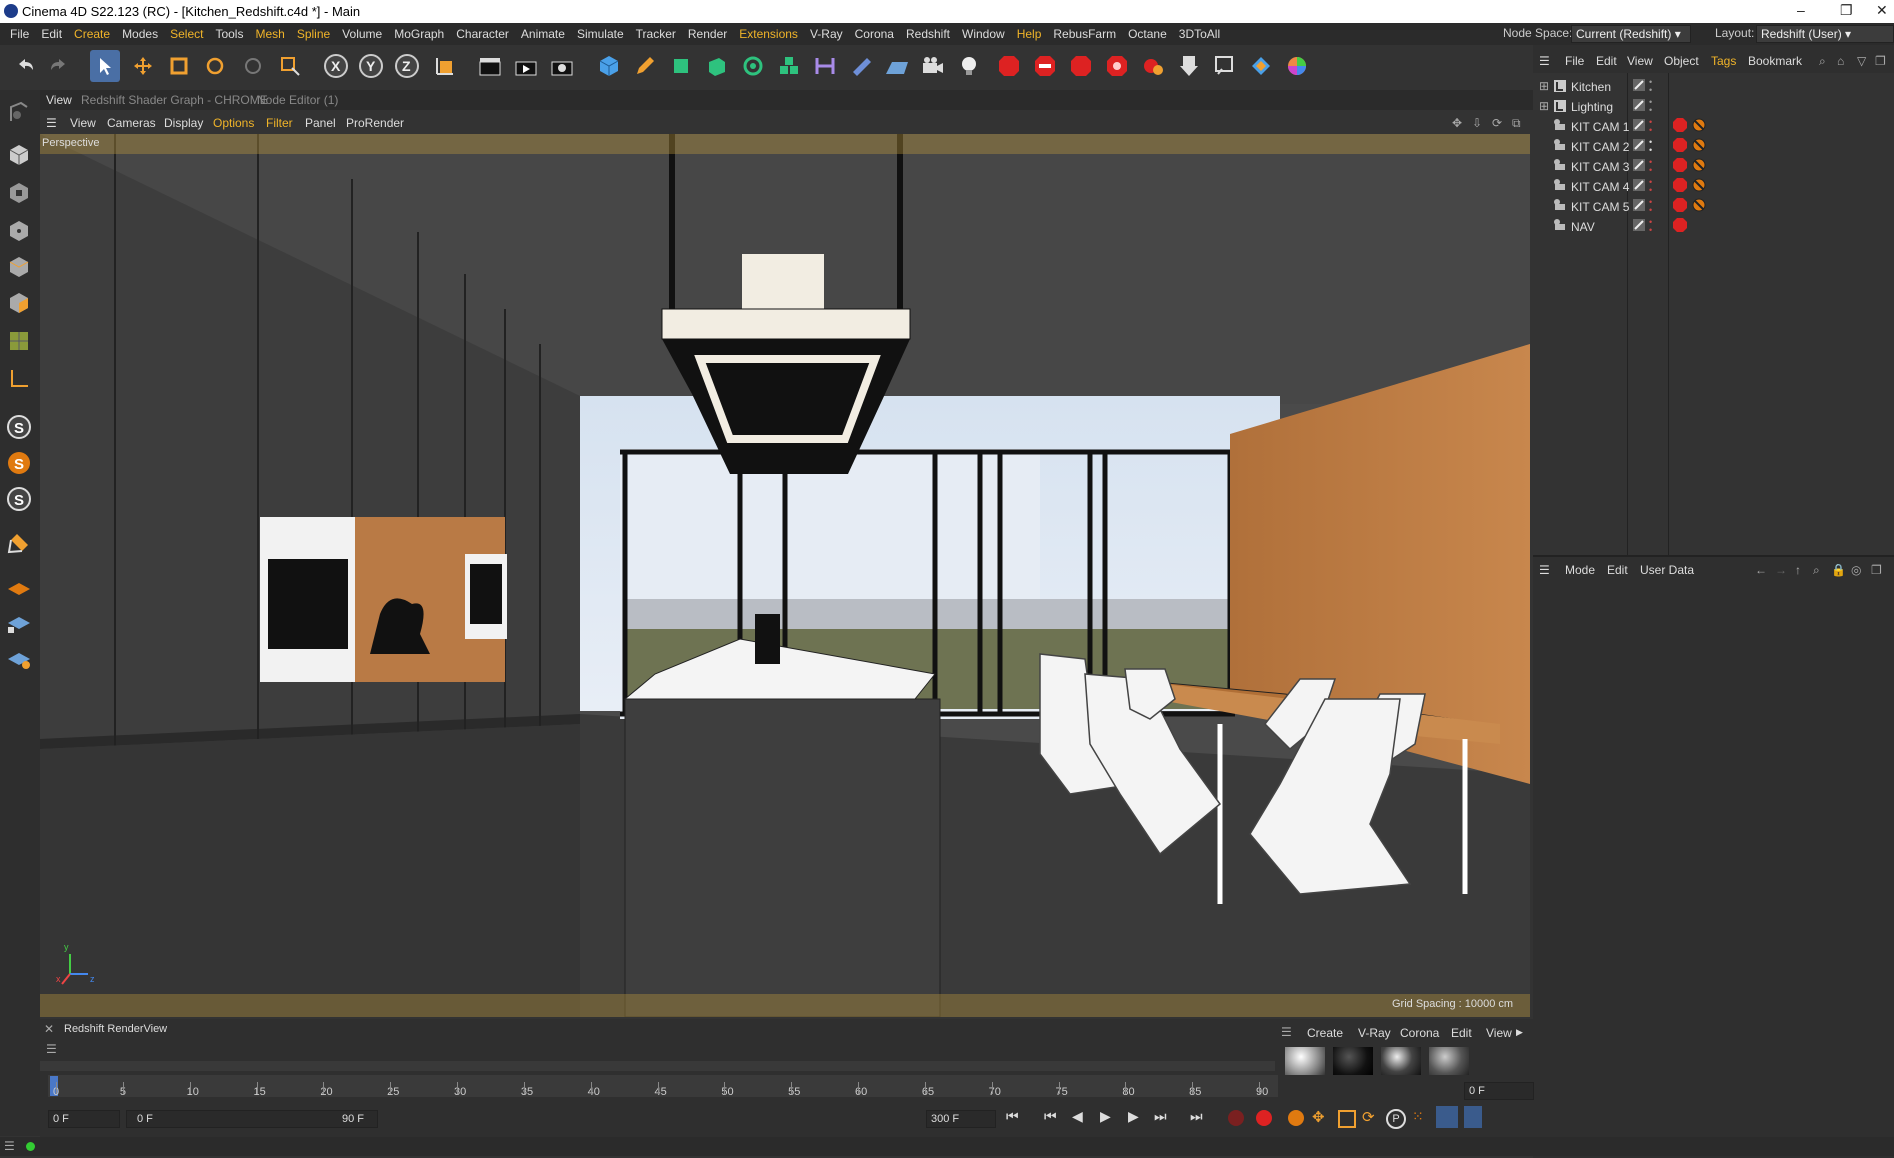  What do you see at coordinates (19, 113) in the screenshot?
I see `make-editable-button` at bounding box center [19, 113].